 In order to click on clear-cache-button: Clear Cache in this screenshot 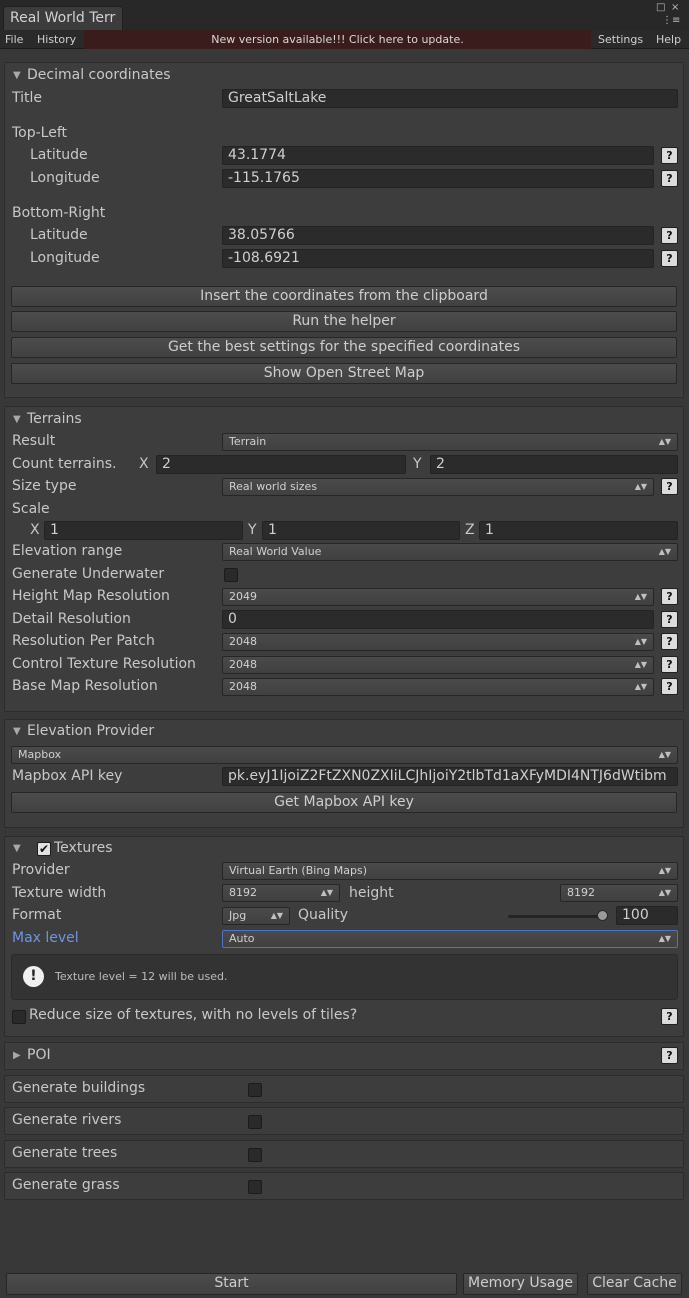, I will do `click(634, 1284)`.